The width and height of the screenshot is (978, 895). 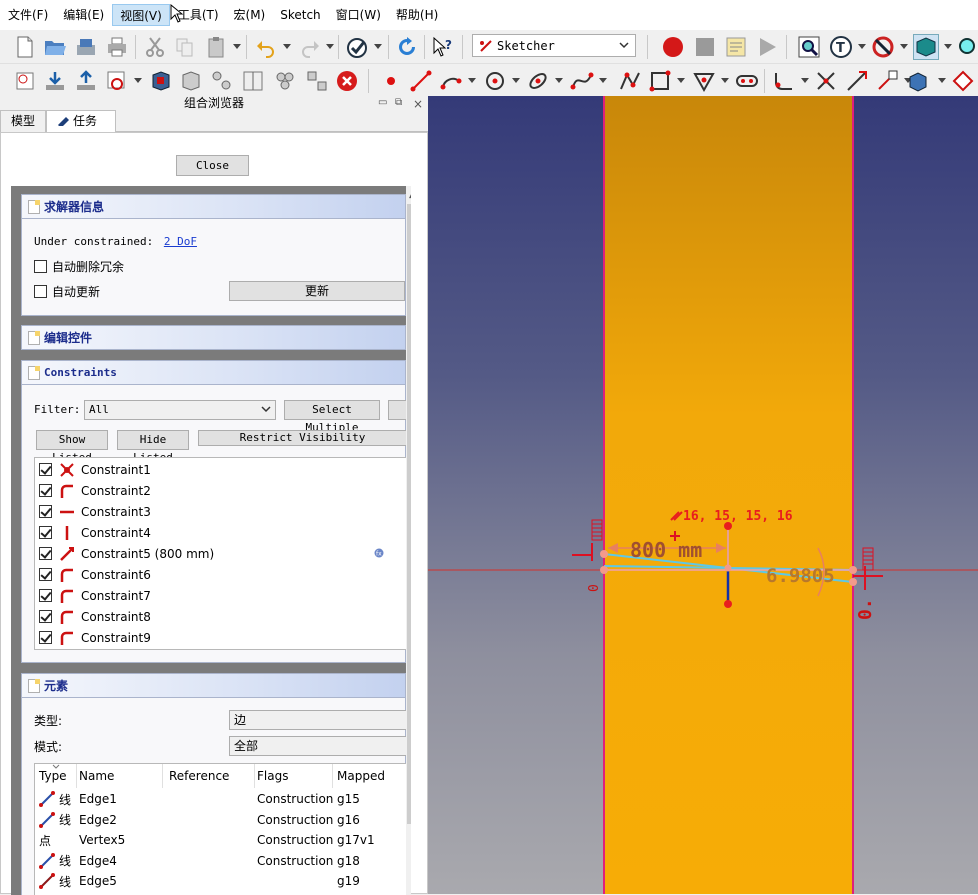 What do you see at coordinates (121, 776) in the screenshot?
I see `col-name: Name` at bounding box center [121, 776].